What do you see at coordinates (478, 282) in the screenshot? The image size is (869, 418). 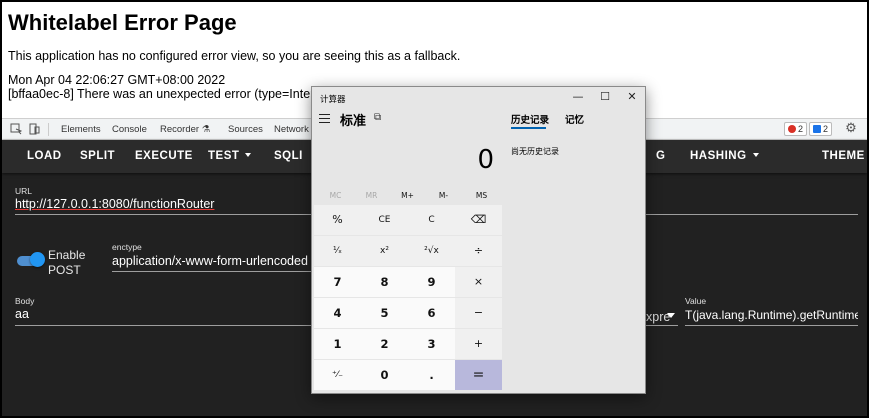 I see `multiply-button: ×` at bounding box center [478, 282].